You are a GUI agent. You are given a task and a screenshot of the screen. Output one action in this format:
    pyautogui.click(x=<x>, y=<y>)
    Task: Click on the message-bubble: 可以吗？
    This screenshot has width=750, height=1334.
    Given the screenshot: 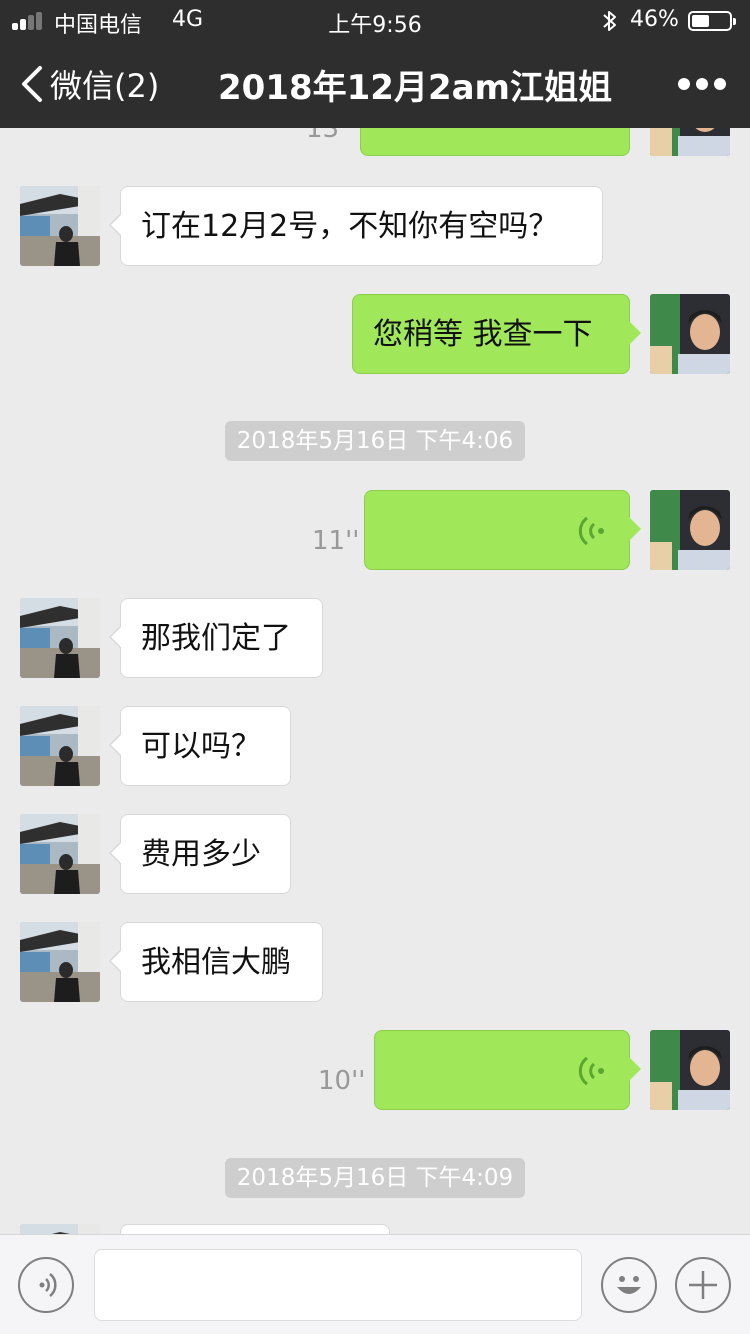 What is the action you would take?
    pyautogui.click(x=200, y=746)
    